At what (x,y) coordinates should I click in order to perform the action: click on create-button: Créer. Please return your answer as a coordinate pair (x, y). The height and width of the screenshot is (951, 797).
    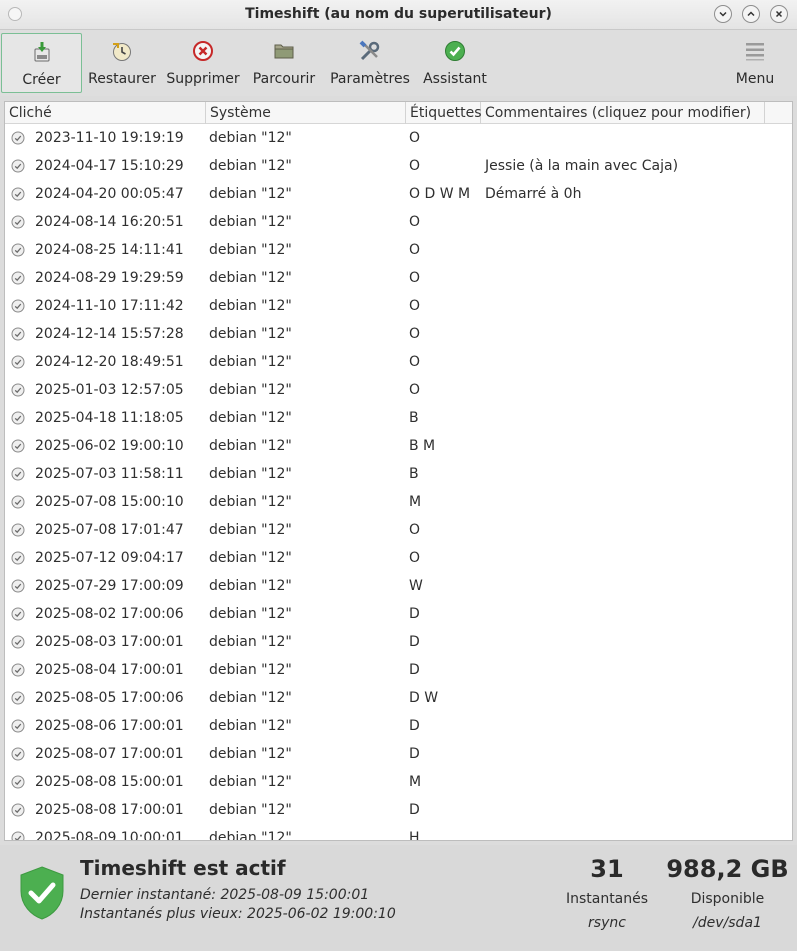
    Looking at the image, I should click on (41, 63).